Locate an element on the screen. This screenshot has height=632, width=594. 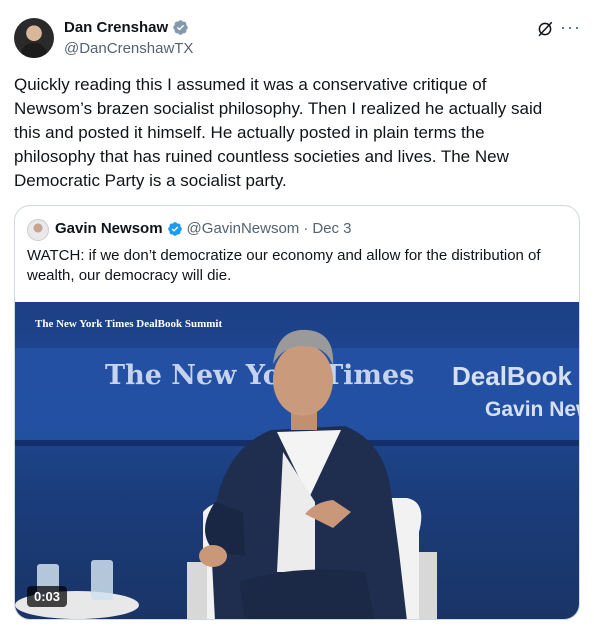
quoted-author-row: Gavin Newsom @GavinNewsom · Dec 3 is located at coordinates (203, 228).